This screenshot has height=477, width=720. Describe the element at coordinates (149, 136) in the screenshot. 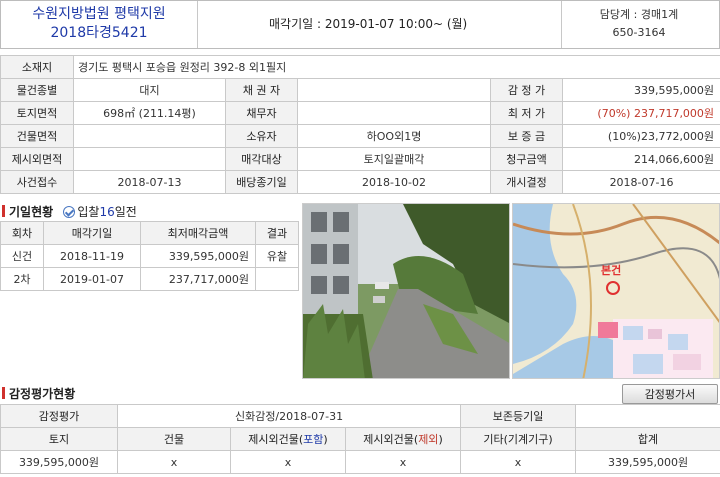

I see `value-building-area` at that location.